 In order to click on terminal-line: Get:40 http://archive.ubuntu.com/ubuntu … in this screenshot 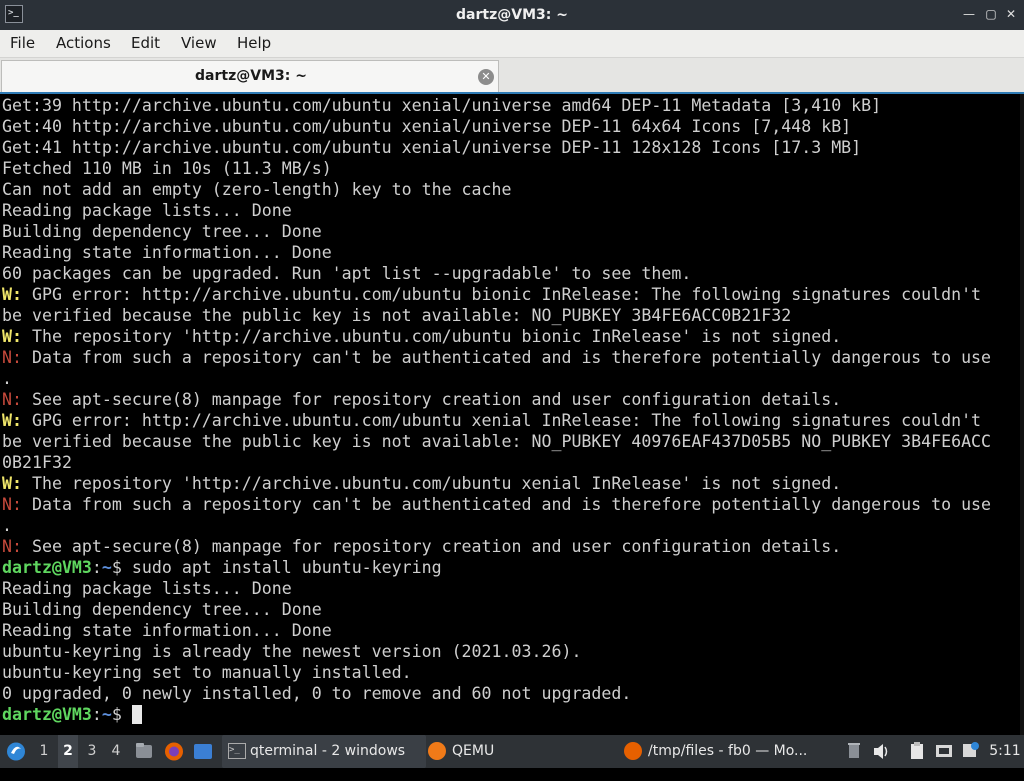, I will do `click(496, 126)`.